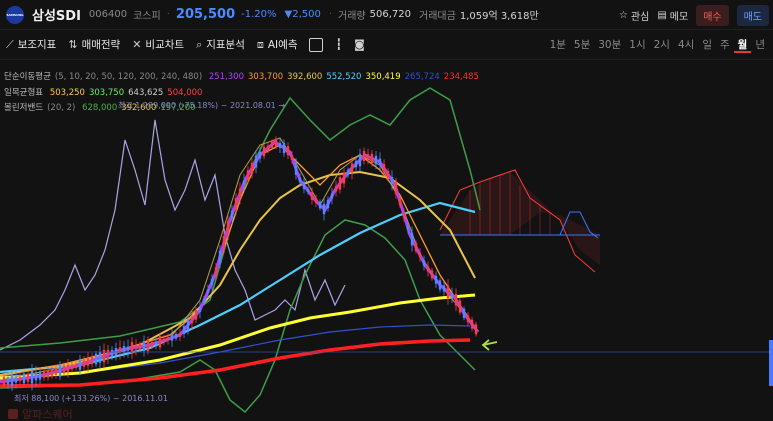  I want to click on period-0: 1분, so click(558, 45).